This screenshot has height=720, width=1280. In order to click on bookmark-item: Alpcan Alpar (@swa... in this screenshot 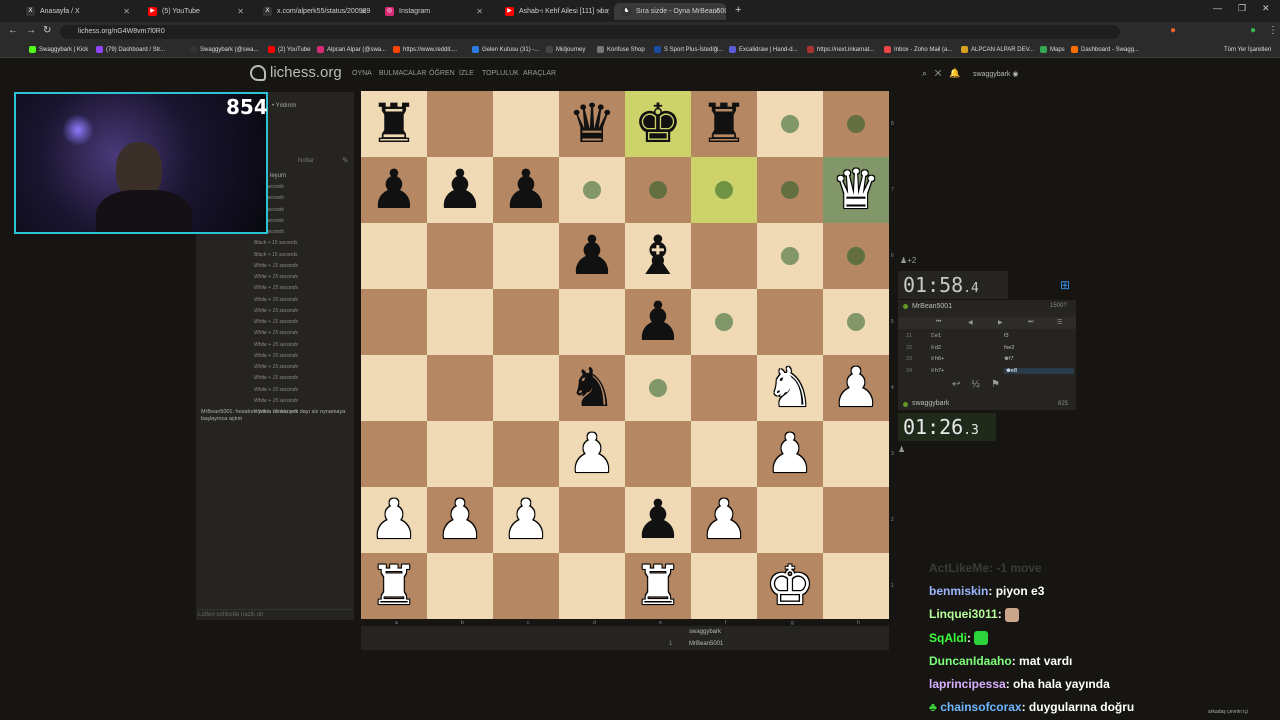, I will do `click(351, 50)`.